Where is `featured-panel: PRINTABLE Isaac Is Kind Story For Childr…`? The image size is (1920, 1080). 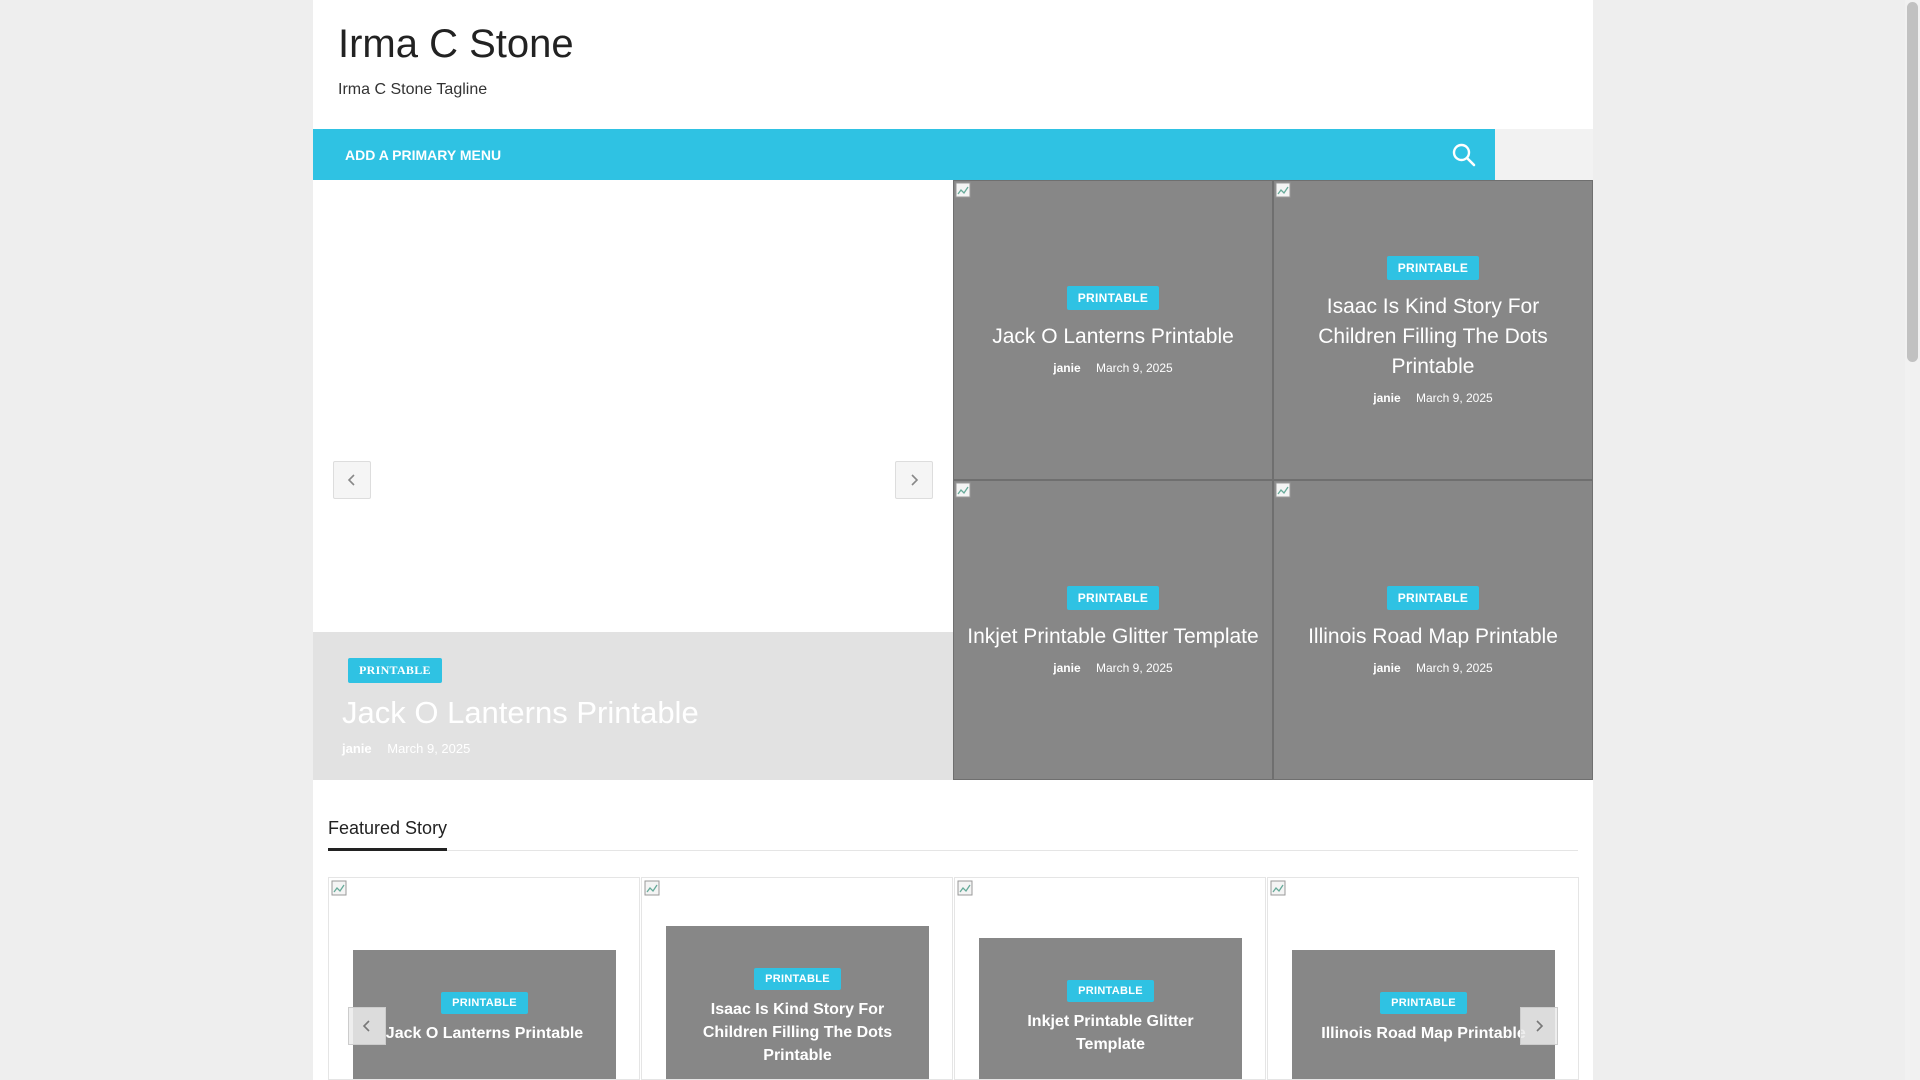 featured-panel: PRINTABLE Isaac Is Kind Story For Childr… is located at coordinates (797, 1002).